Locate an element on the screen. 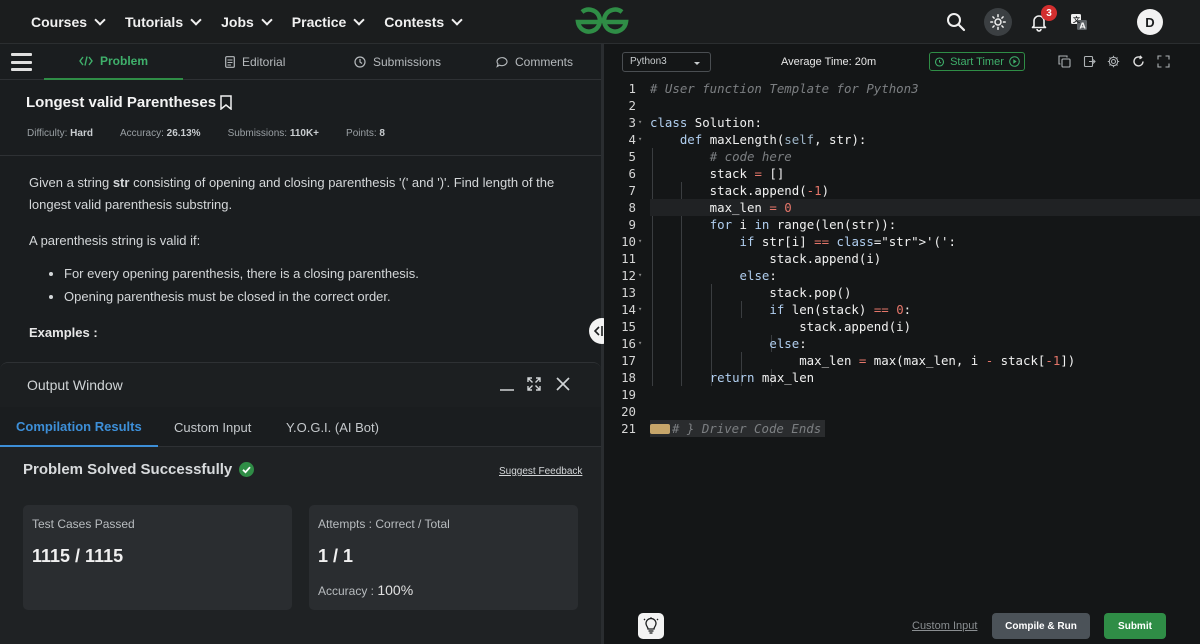  line-number: 5 is located at coordinates (632, 156).